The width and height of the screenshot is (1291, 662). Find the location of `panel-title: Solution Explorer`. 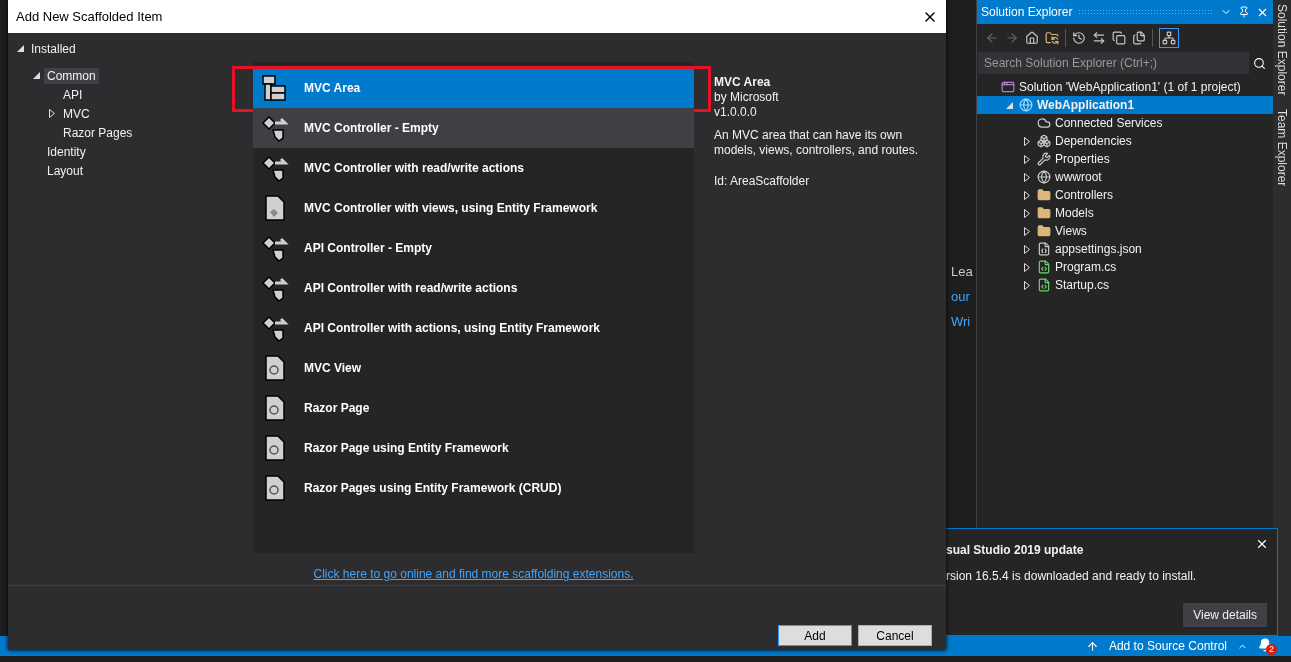

panel-title: Solution Explorer is located at coordinates (1027, 12).